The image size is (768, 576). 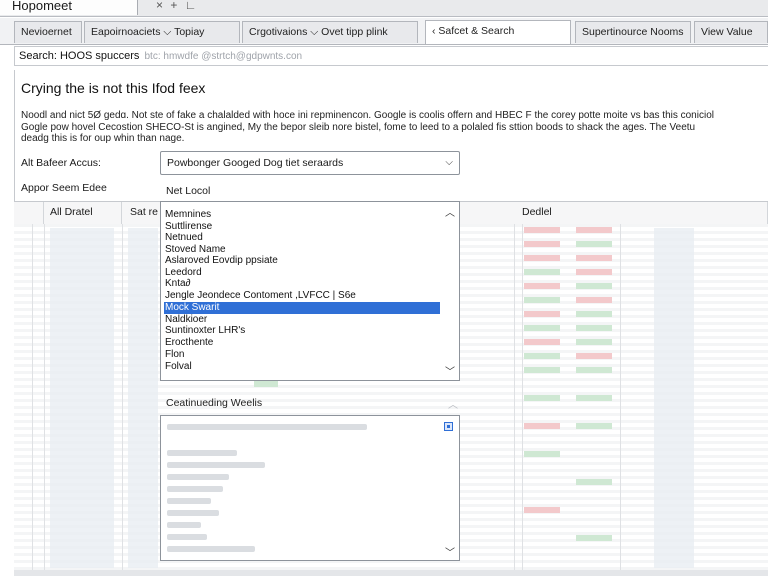 What do you see at coordinates (302, 238) in the screenshot?
I see `list-option: Netnued` at bounding box center [302, 238].